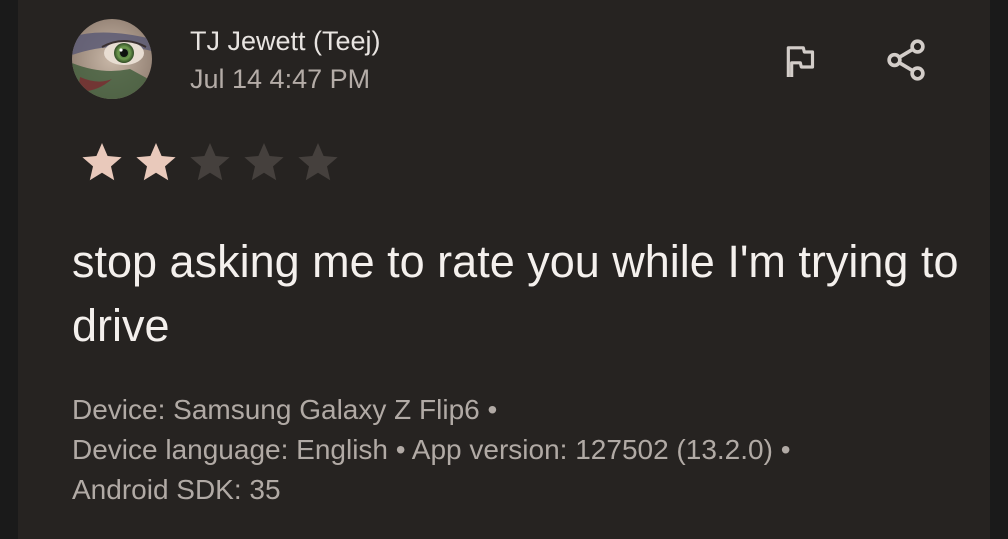  What do you see at coordinates (285, 409) in the screenshot?
I see `device-info-line: Device: Samsung Galaxy Z Flip6 •` at bounding box center [285, 409].